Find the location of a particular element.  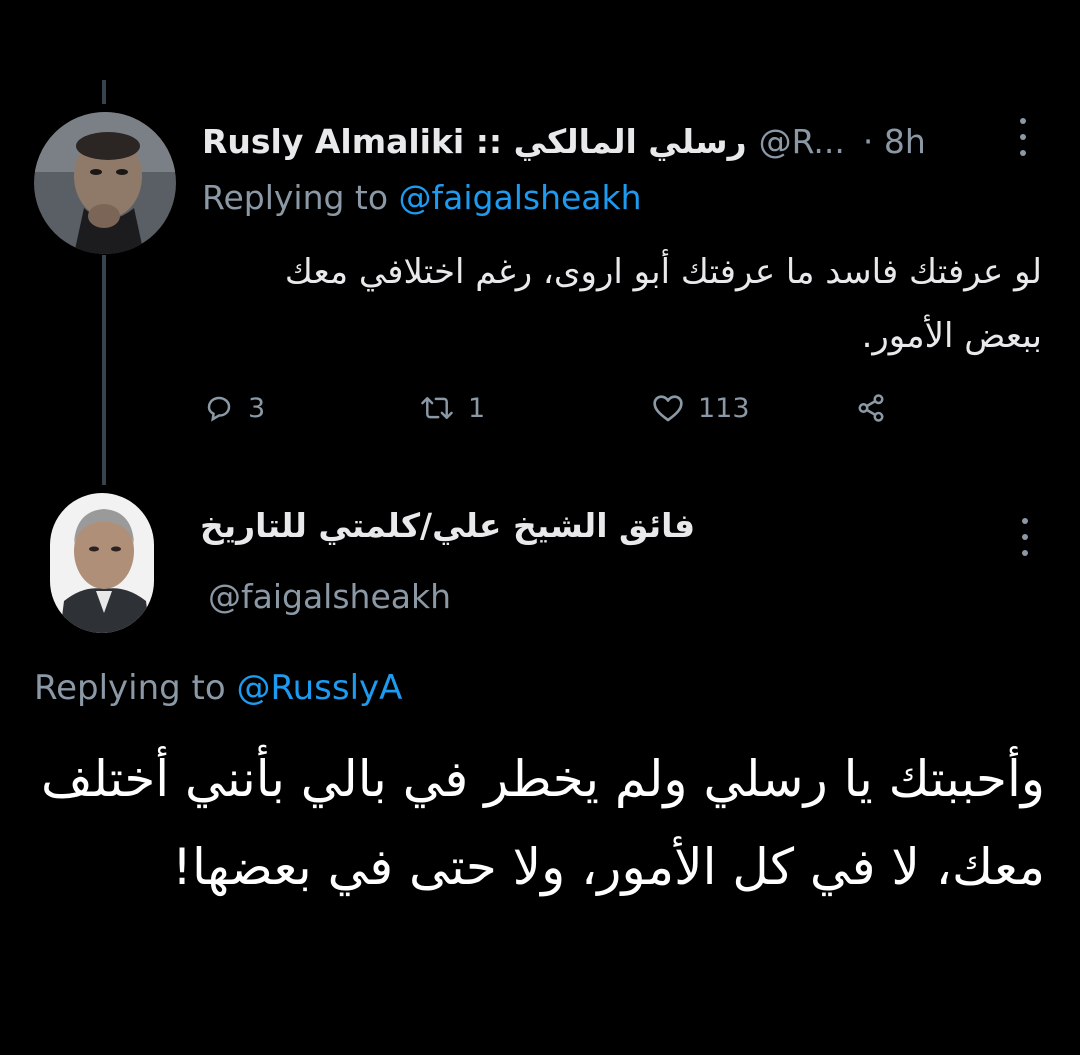

thread-line-top is located at coordinates (104, 92).